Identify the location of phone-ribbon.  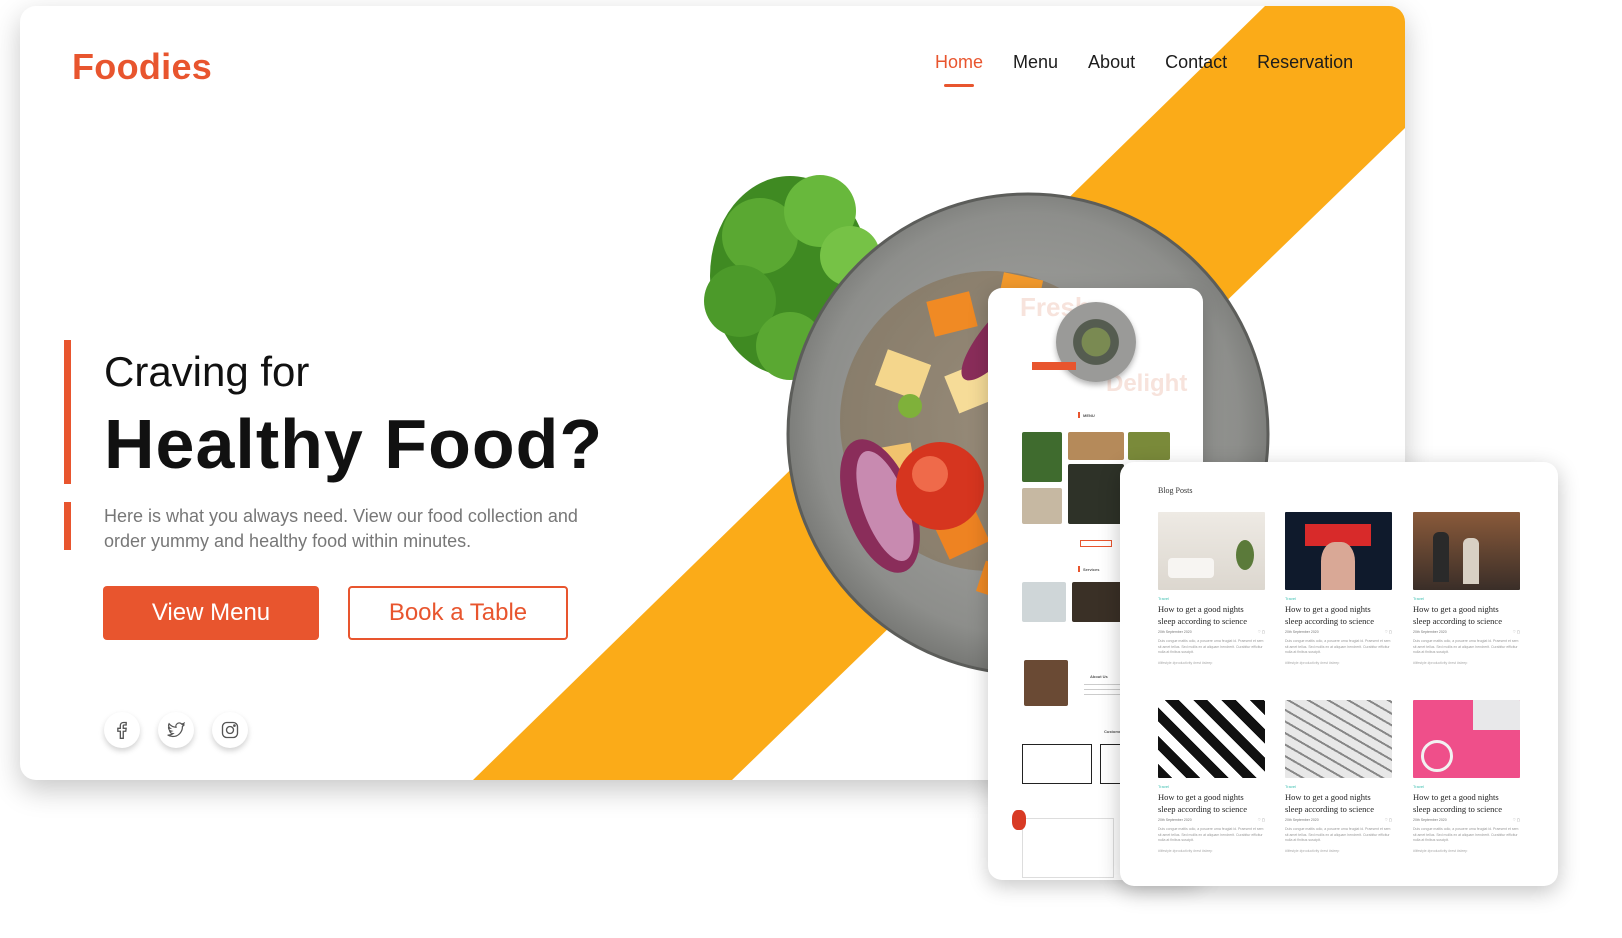
(1054, 366).